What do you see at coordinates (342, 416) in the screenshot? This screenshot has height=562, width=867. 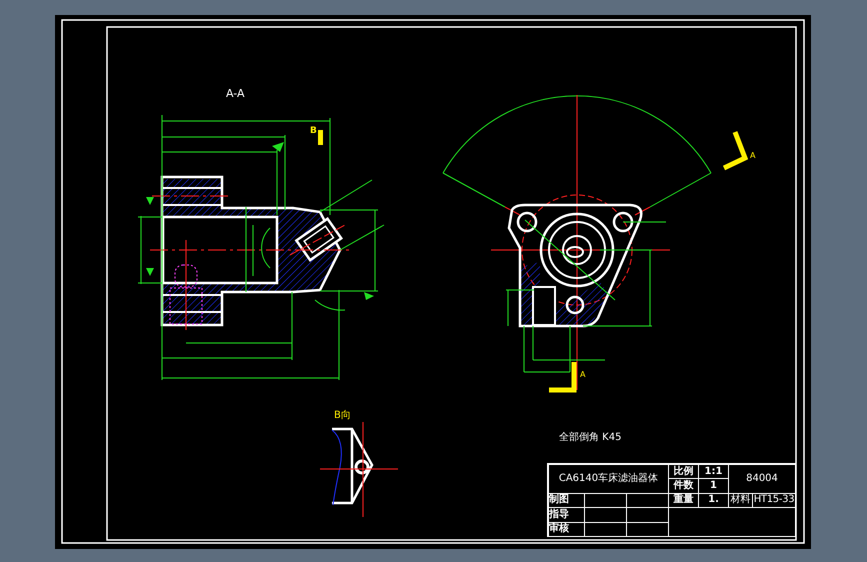 I see `view-title: B向` at bounding box center [342, 416].